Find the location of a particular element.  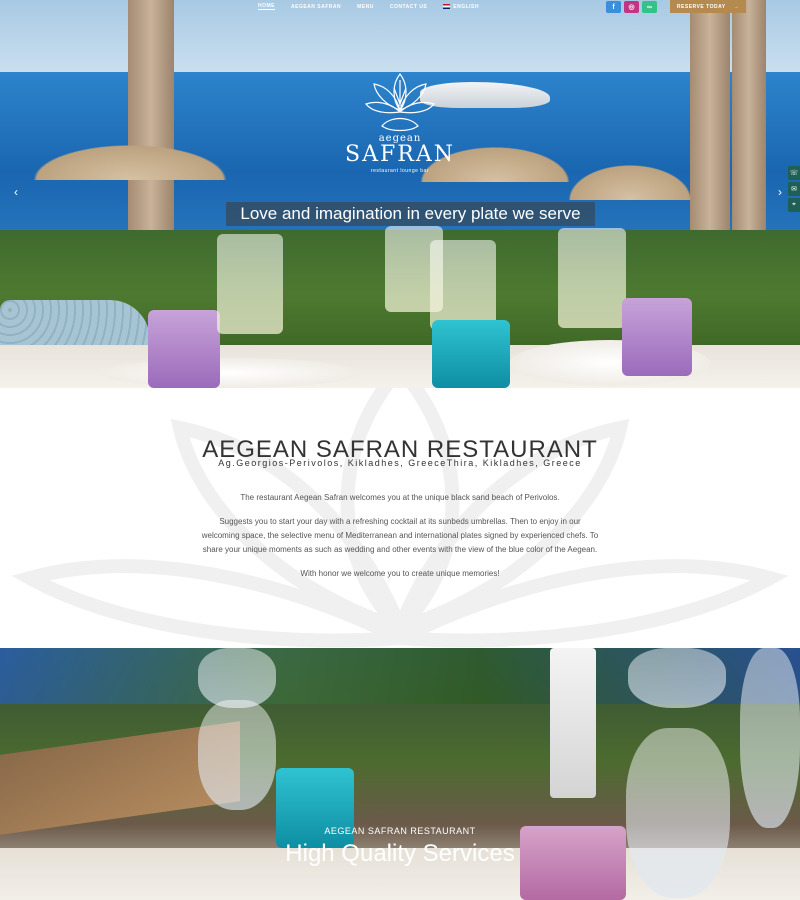

phone-icon: ☏ is located at coordinates (794, 173).